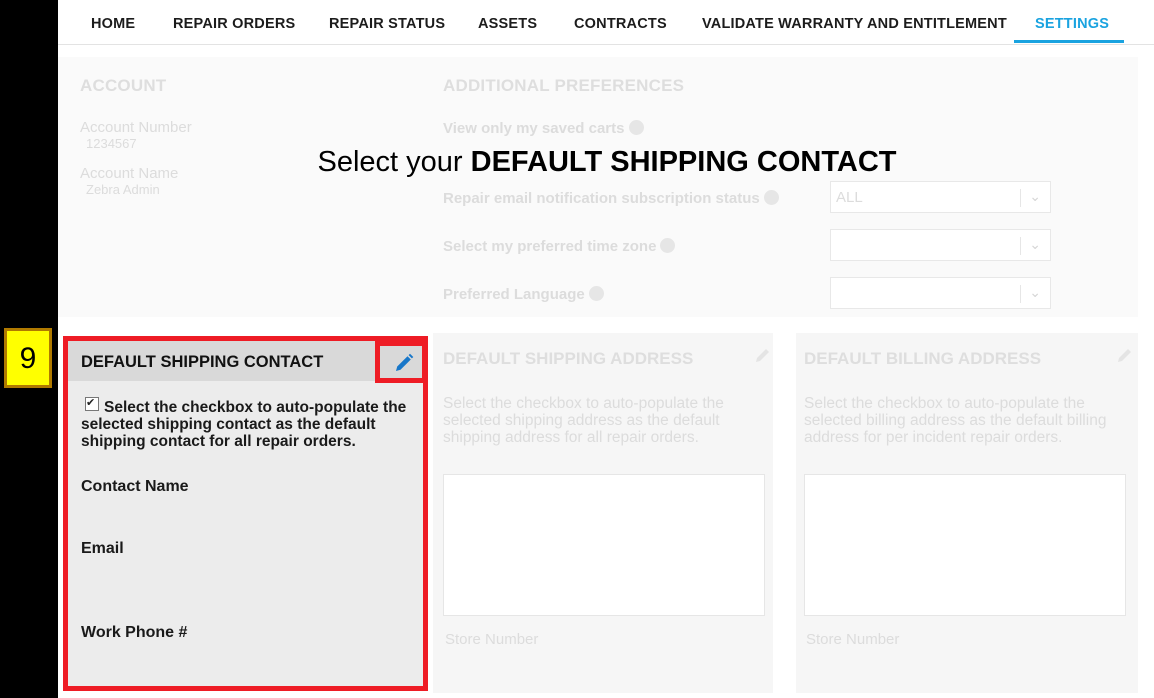  Describe the element at coordinates (202, 362) in the screenshot. I see `panel-title: DEFAULT SHIPPING CONTACT` at that location.